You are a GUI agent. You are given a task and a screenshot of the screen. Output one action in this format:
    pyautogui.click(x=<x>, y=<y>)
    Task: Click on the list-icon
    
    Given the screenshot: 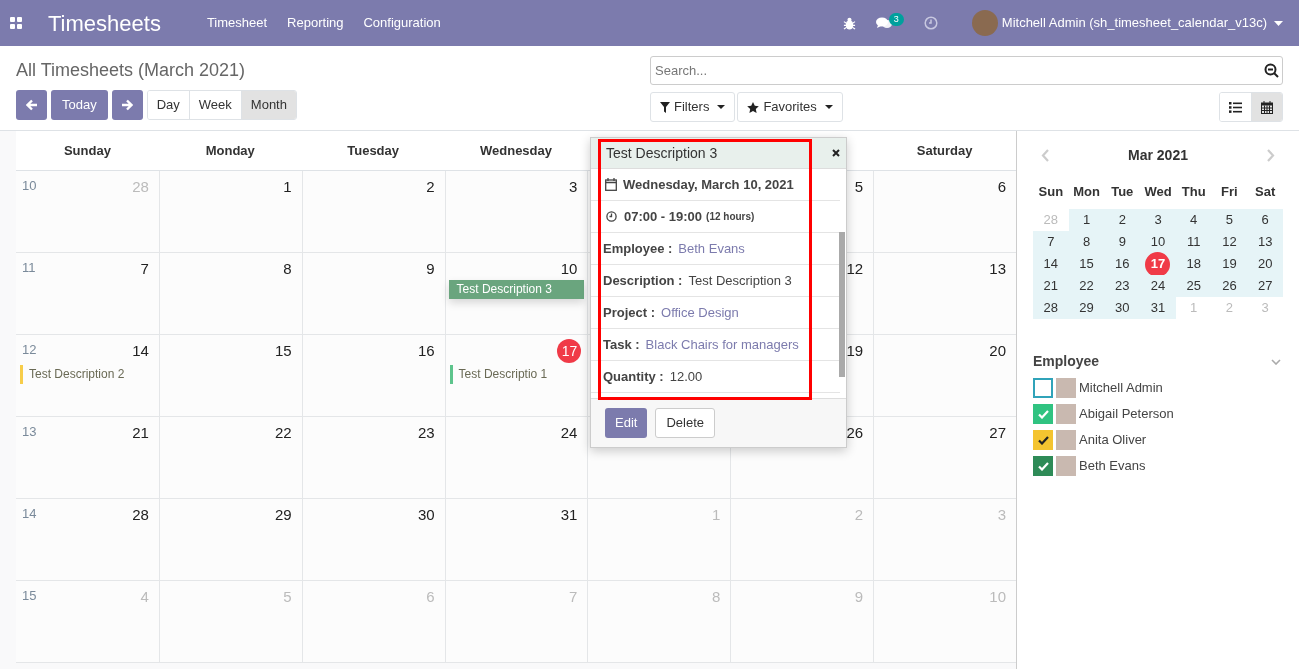 What is the action you would take?
    pyautogui.click(x=1235, y=107)
    